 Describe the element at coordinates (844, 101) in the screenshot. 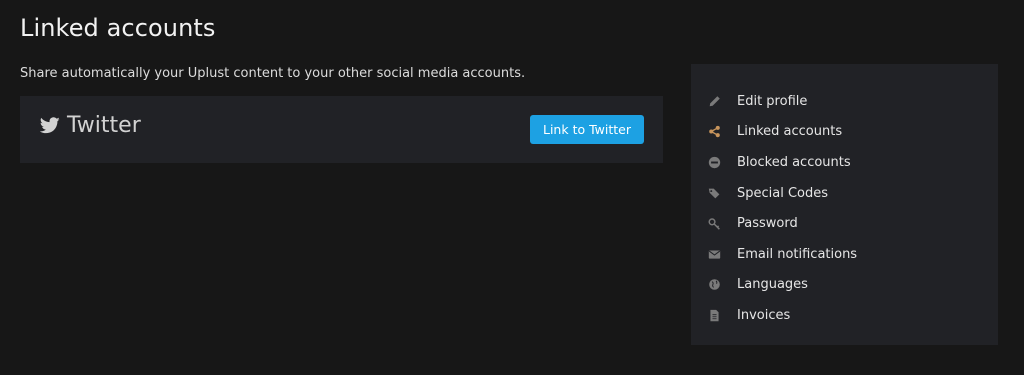

I see `sidebar-item-edit-profile: Edit profile` at that location.